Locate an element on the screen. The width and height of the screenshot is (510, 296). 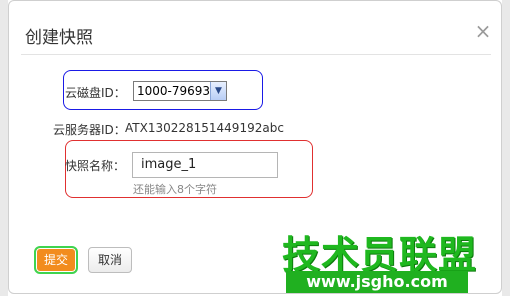
dialog-title: 创建快照 is located at coordinates (59, 38).